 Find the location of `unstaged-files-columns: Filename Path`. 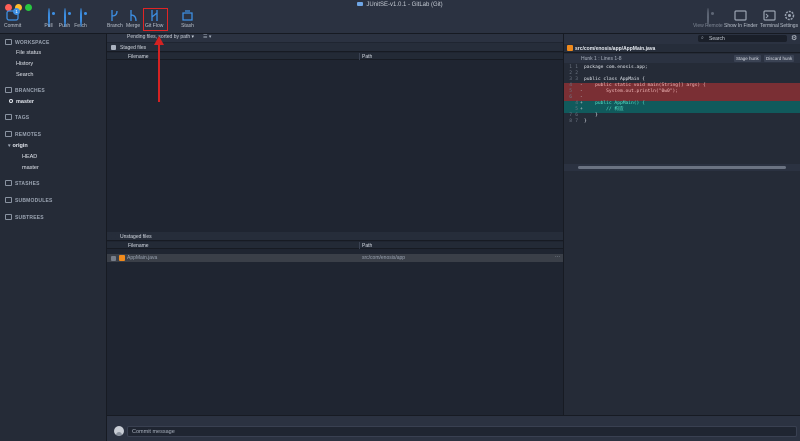

unstaged-files-columns: Filename Path is located at coordinates (335, 245).